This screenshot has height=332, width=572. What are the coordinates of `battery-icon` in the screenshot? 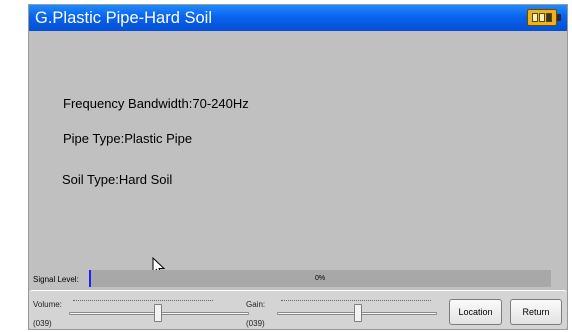 It's located at (544, 17).